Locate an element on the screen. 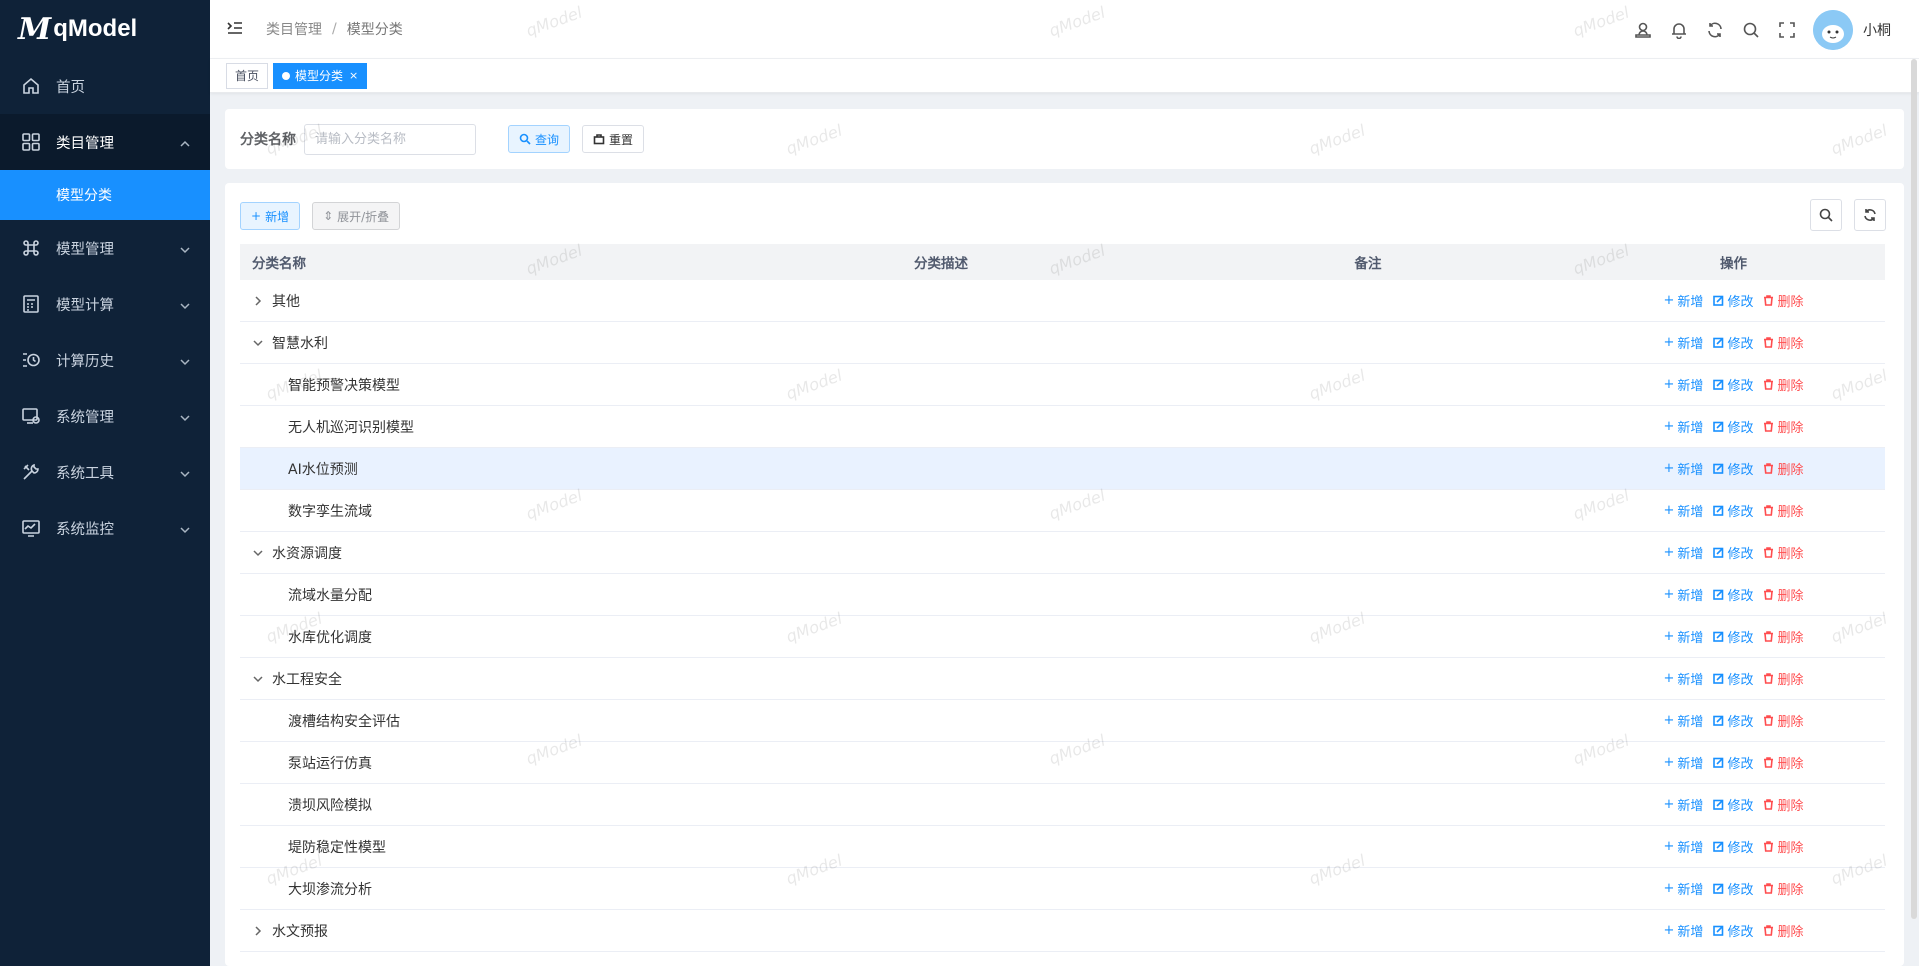 Image resolution: width=1919 pixels, height=966 pixels. sidebar-item-model-calculation: 模型计算 is located at coordinates (105, 304).